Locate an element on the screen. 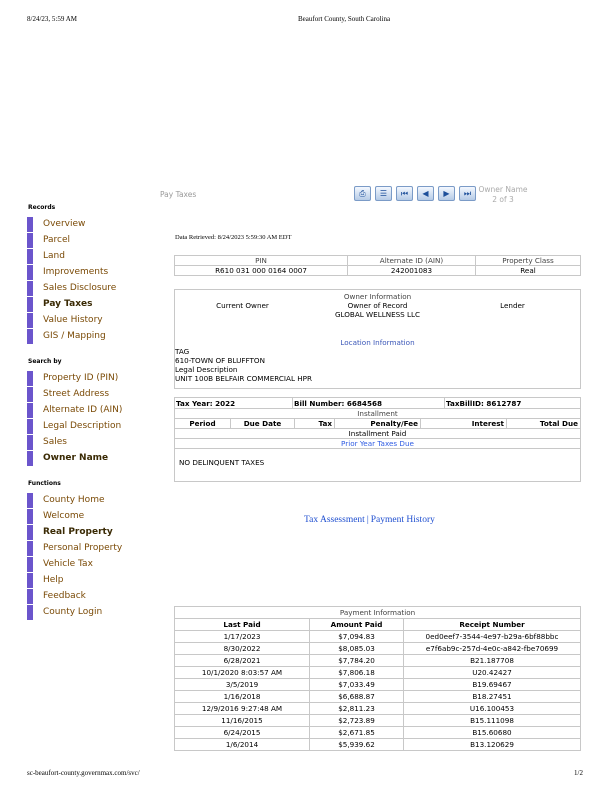 This screenshot has height=792, width=612. sidebar-item-legal-description: Legal Description is located at coordinates (92, 426).